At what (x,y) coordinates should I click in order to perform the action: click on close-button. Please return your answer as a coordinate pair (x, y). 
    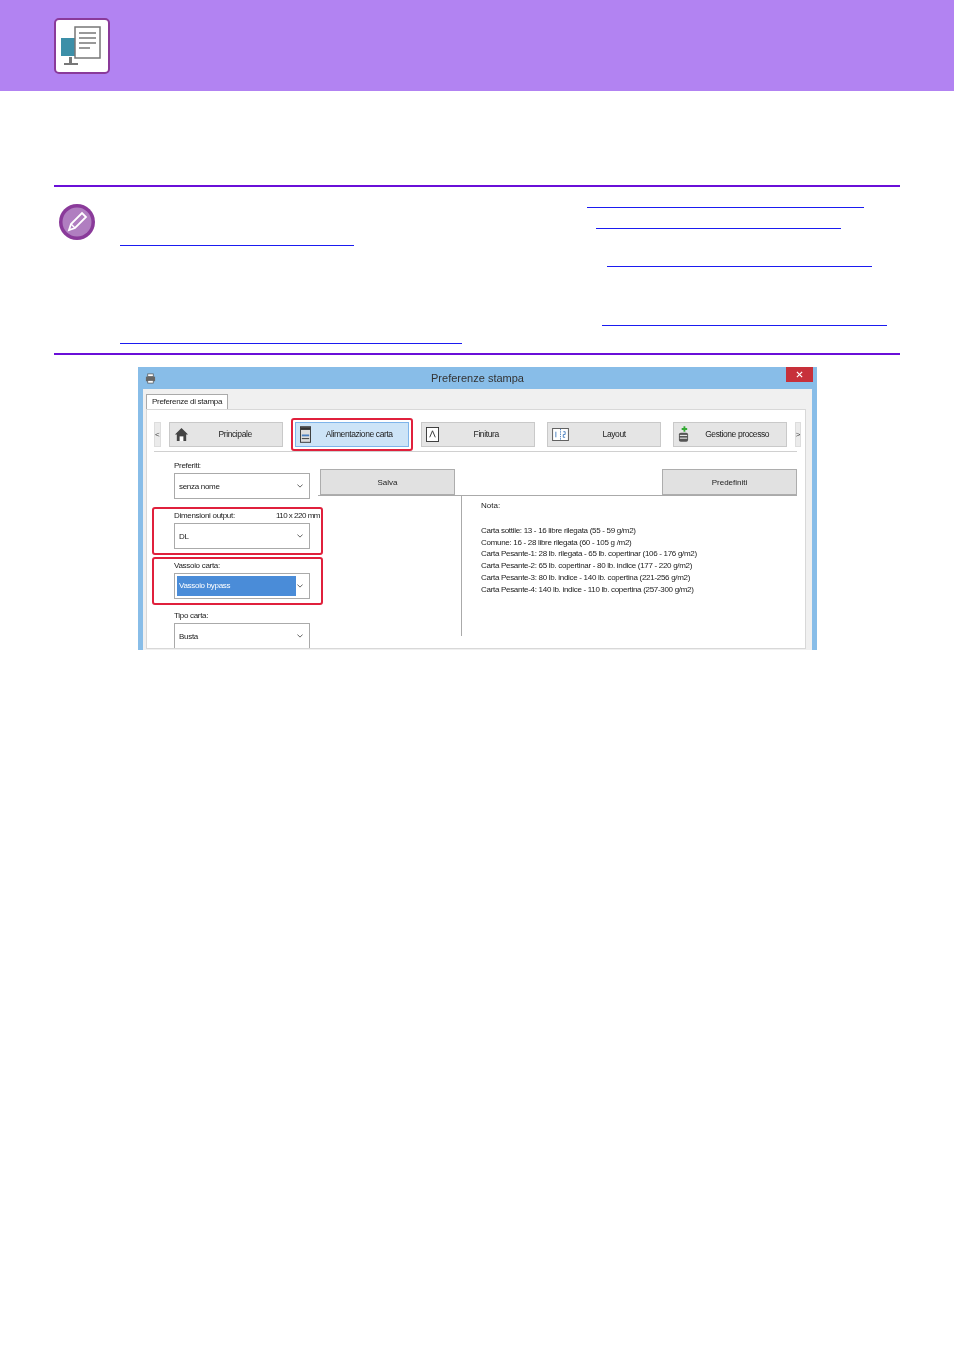
    Looking at the image, I should click on (799, 374).